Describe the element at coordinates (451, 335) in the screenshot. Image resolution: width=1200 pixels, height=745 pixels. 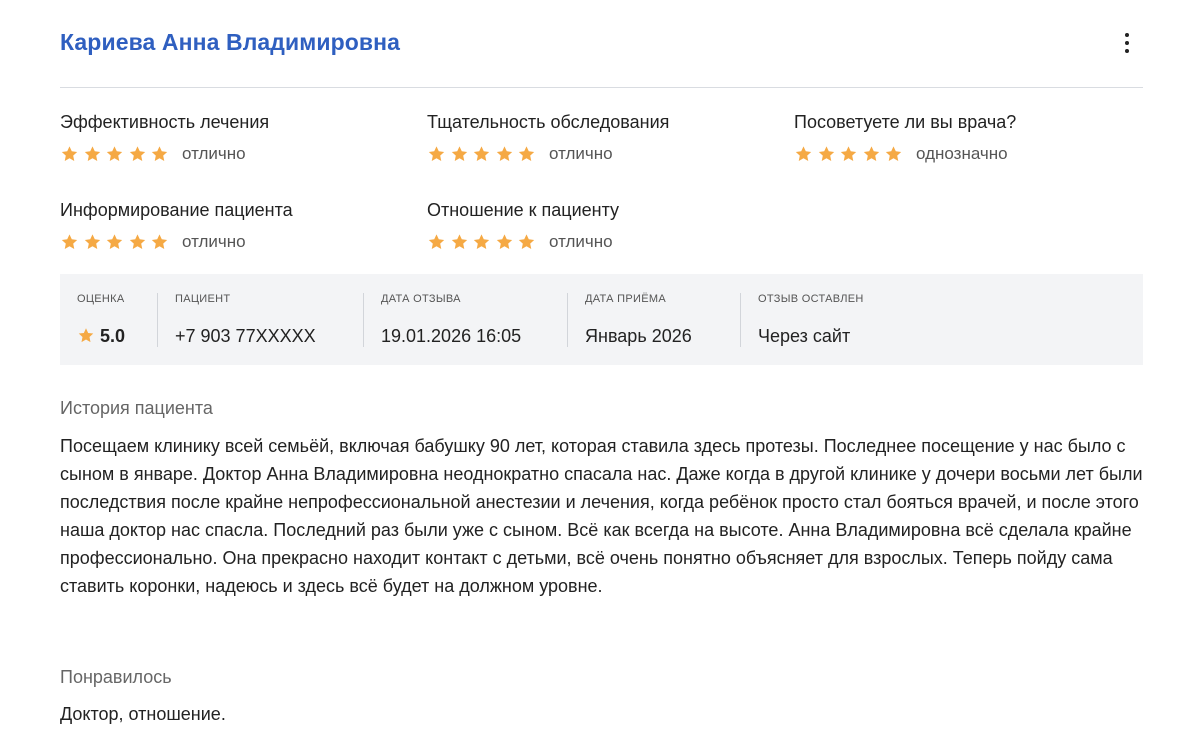
I see `review-date: 19.01.2026 16:05` at that location.